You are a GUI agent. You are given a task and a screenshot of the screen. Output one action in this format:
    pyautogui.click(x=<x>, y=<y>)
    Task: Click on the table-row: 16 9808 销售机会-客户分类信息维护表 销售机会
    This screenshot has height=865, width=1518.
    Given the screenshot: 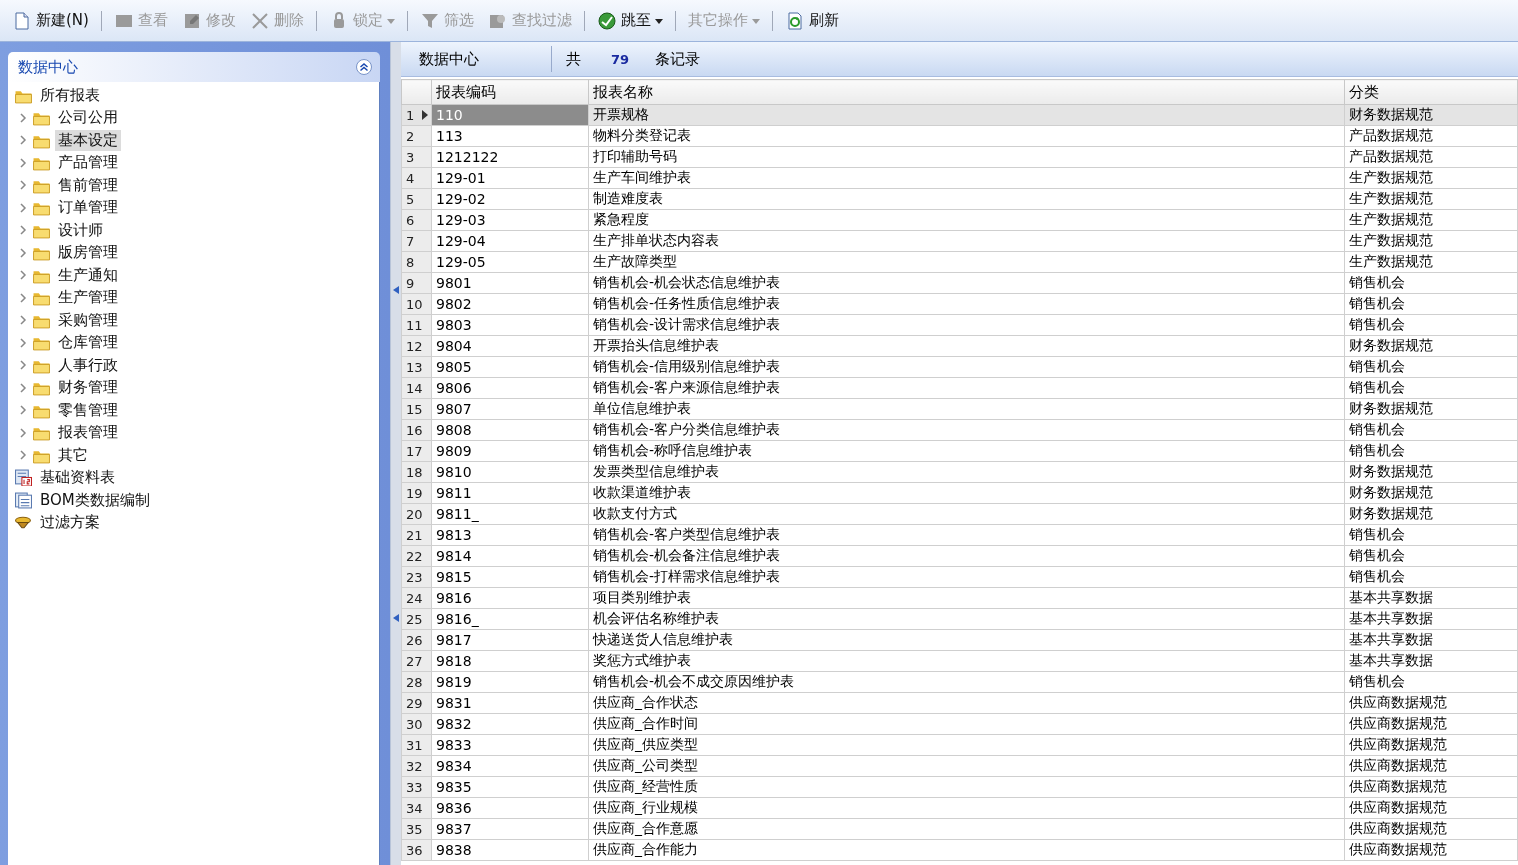 What is the action you would take?
    pyautogui.click(x=959, y=430)
    